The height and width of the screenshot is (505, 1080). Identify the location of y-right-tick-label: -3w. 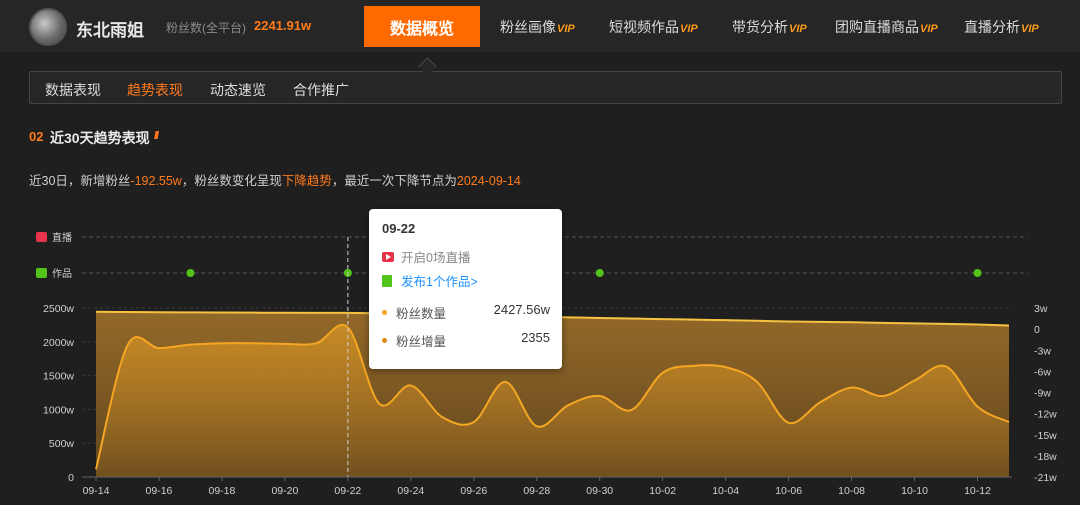
(1042, 351).